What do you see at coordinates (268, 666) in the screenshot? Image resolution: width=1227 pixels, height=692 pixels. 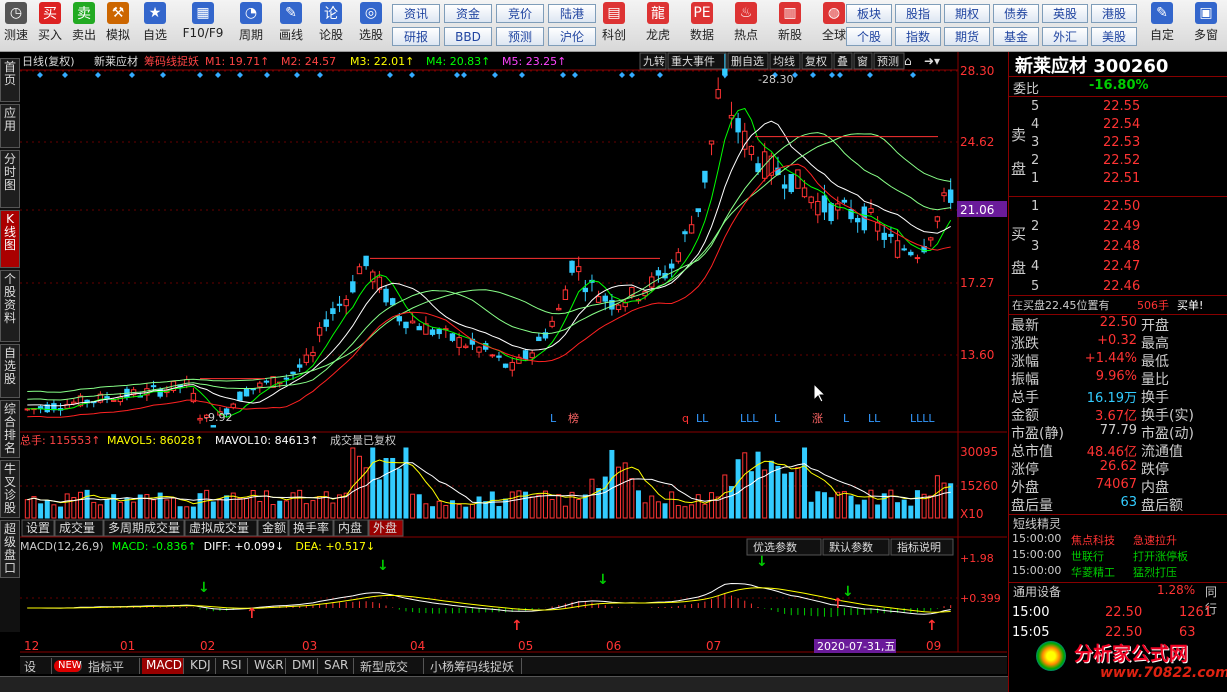 I see `indicator-tab: W&R` at bounding box center [268, 666].